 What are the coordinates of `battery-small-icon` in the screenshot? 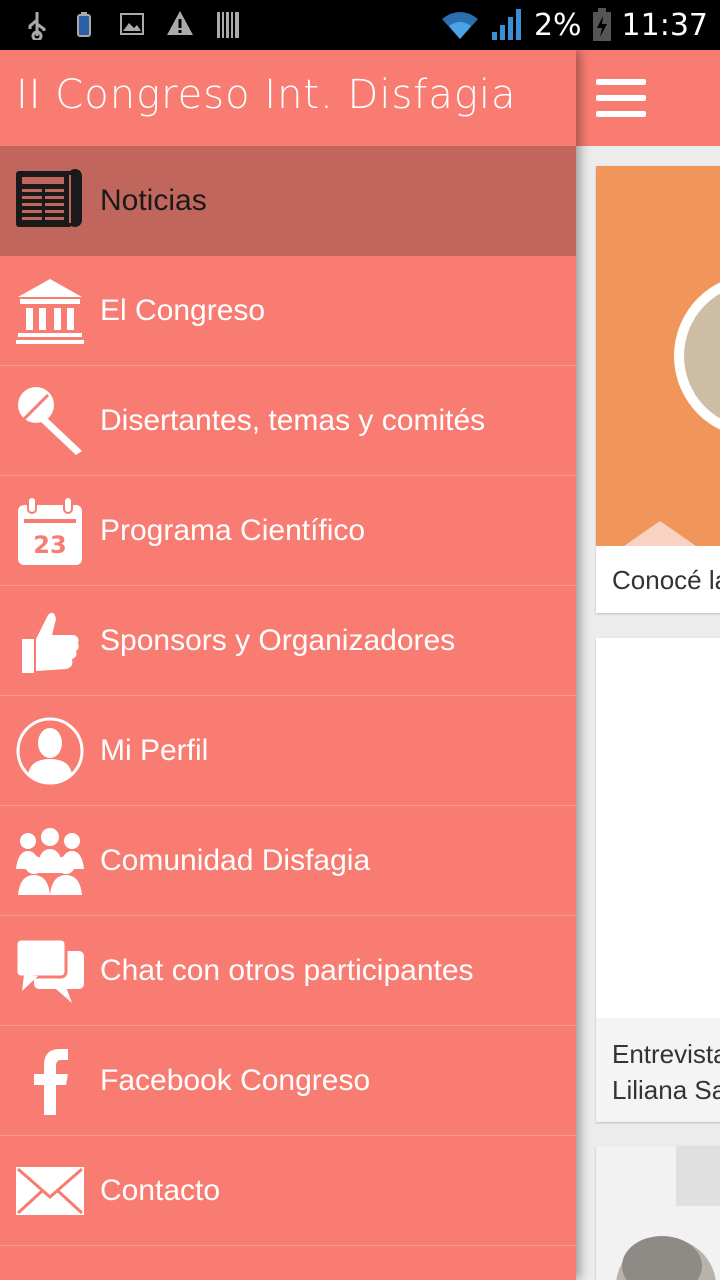 It's located at (84, 24).